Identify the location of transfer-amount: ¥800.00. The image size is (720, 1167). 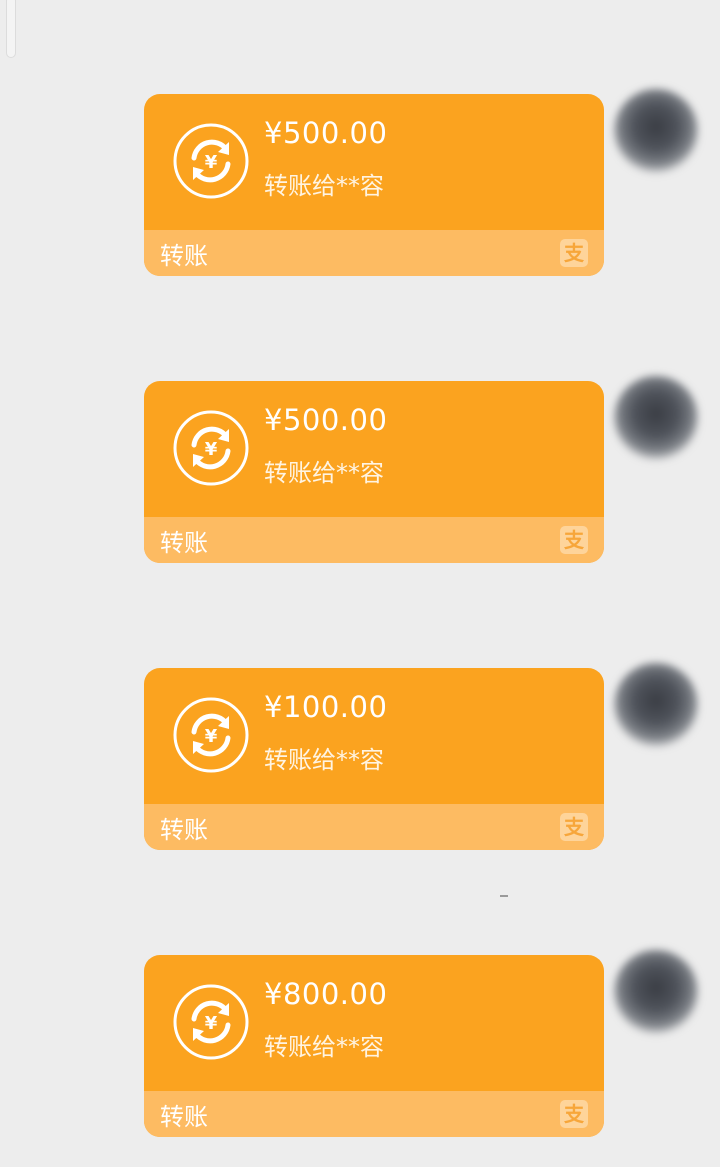
(326, 994).